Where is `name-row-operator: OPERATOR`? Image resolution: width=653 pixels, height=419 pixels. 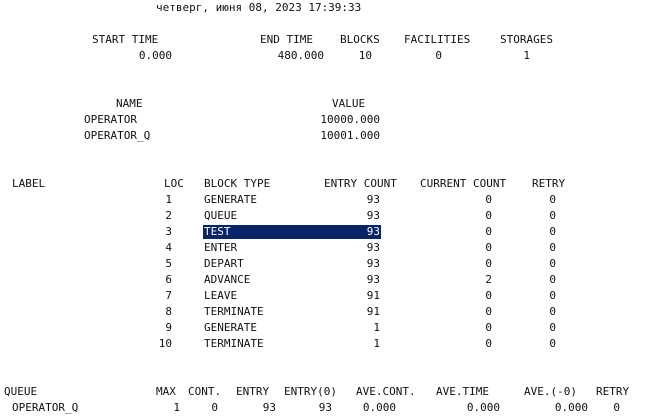 name-row-operator: OPERATOR is located at coordinates (110, 119).